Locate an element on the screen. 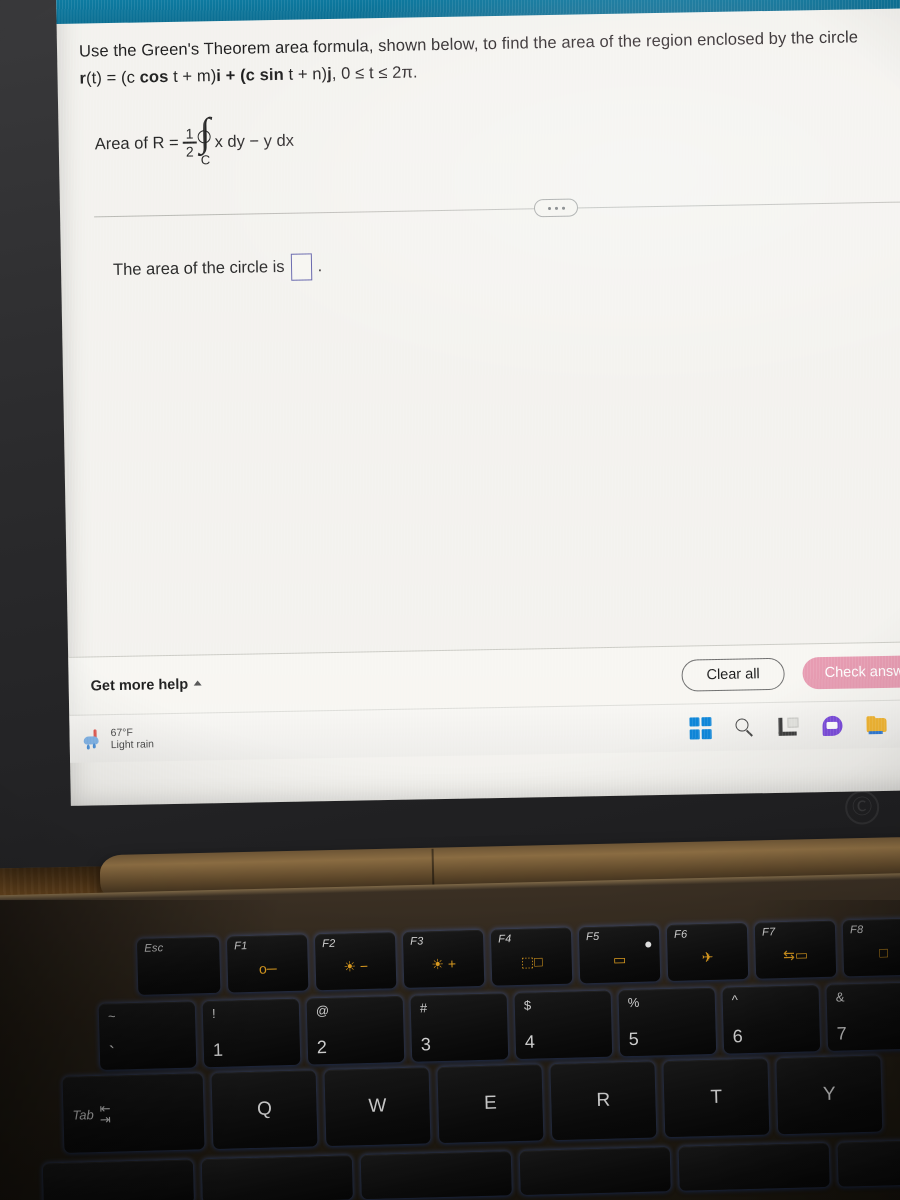 The height and width of the screenshot is (1200, 900). key-tab: Tab ⇤ ⇥ is located at coordinates (133, 1113).